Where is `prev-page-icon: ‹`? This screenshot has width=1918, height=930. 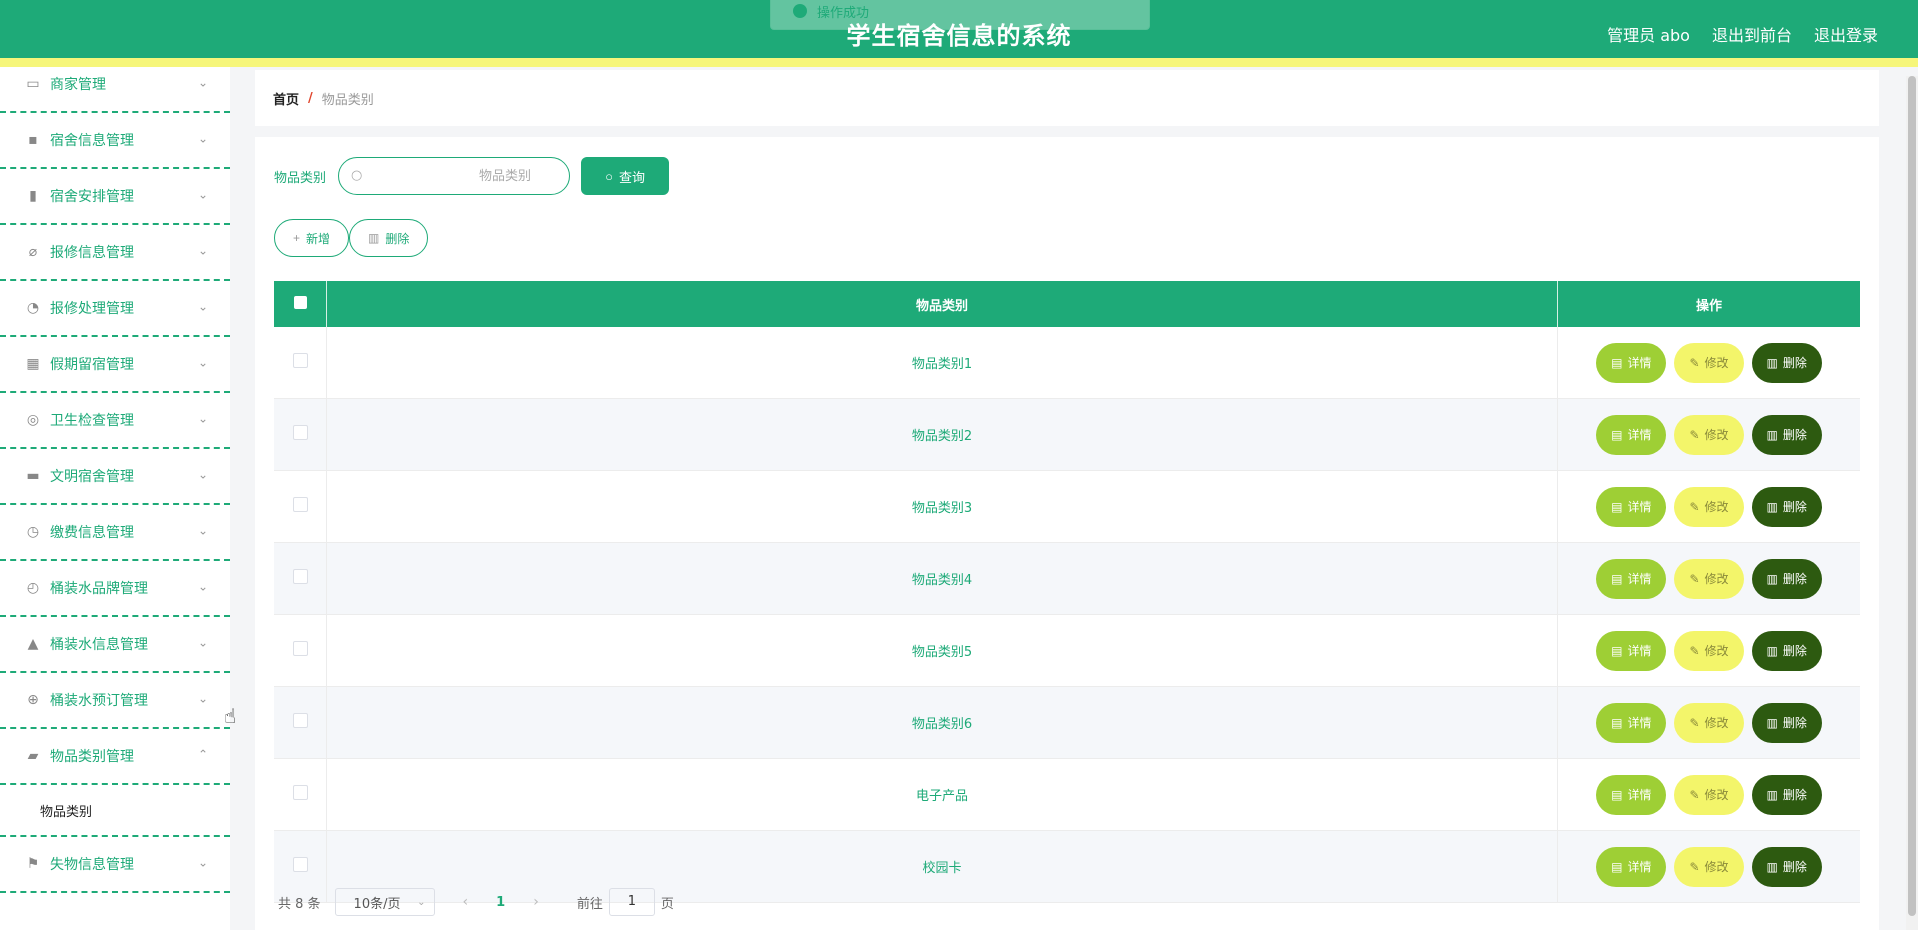 prev-page-icon: ‹ is located at coordinates (466, 902).